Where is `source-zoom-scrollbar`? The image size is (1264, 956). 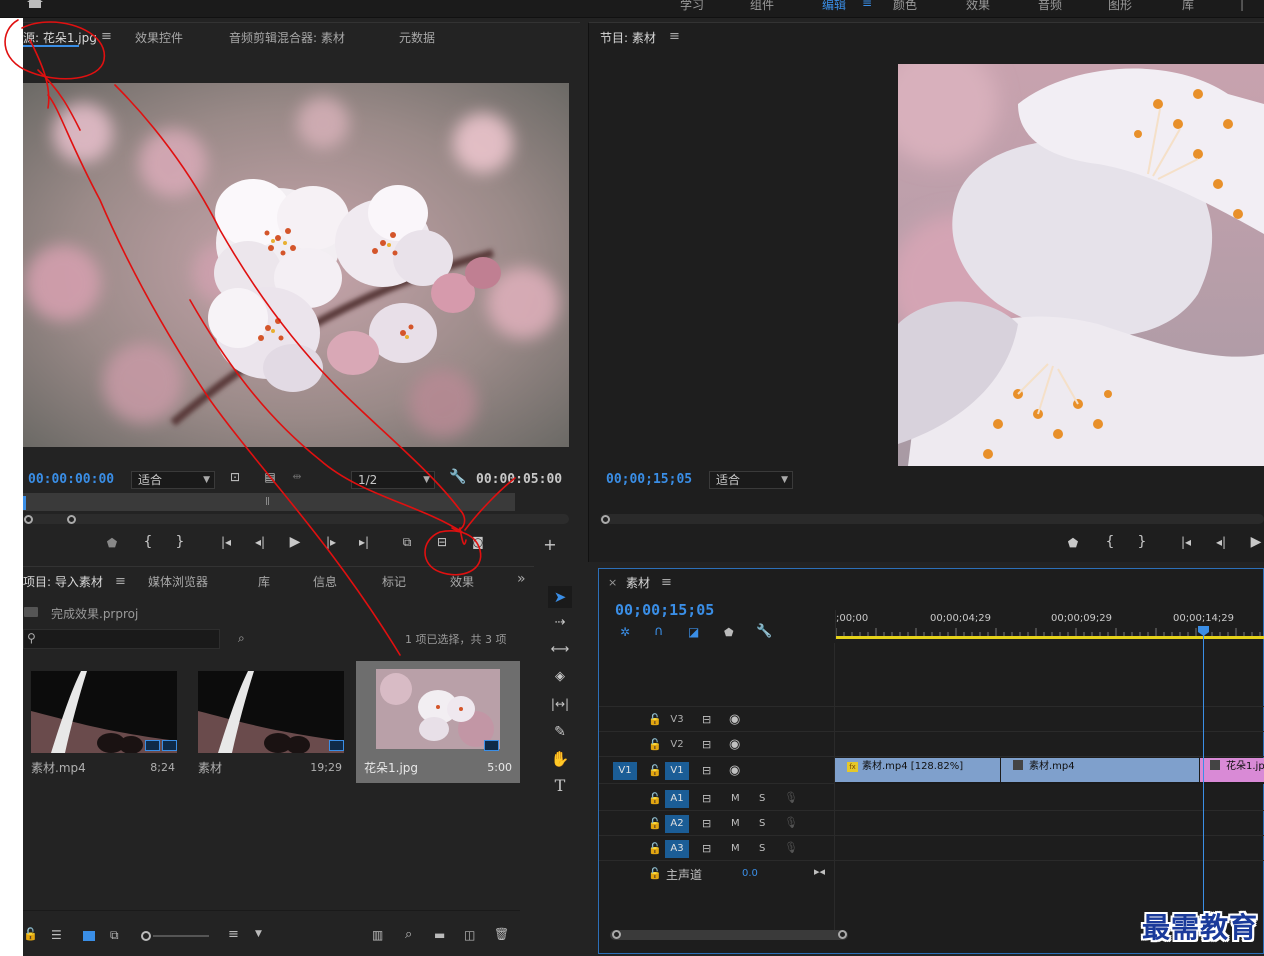
source-zoom-scrollbar is located at coordinates (296, 519).